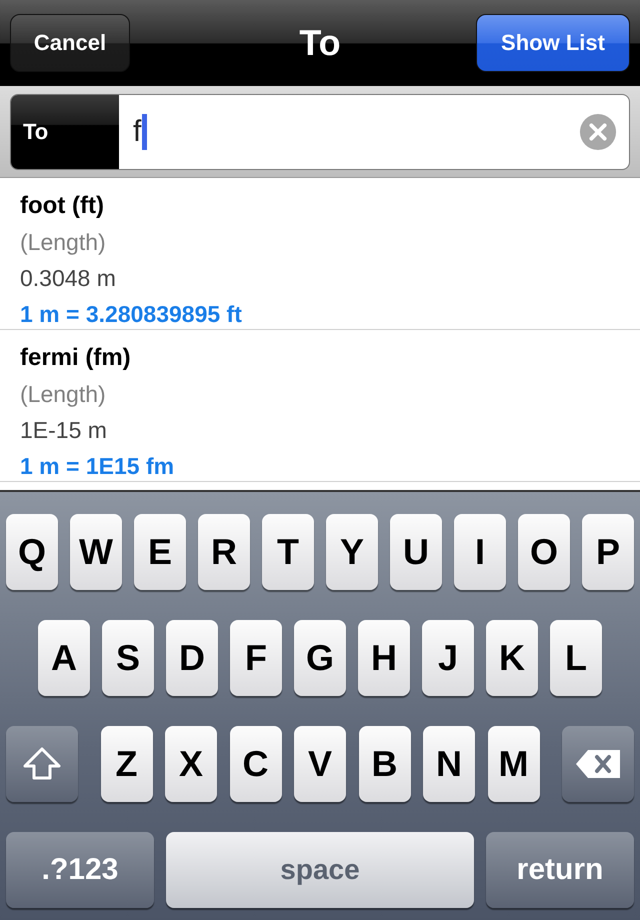 This screenshot has width=640, height=920. What do you see at coordinates (553, 43) in the screenshot?
I see `show-list-button: Show List` at bounding box center [553, 43].